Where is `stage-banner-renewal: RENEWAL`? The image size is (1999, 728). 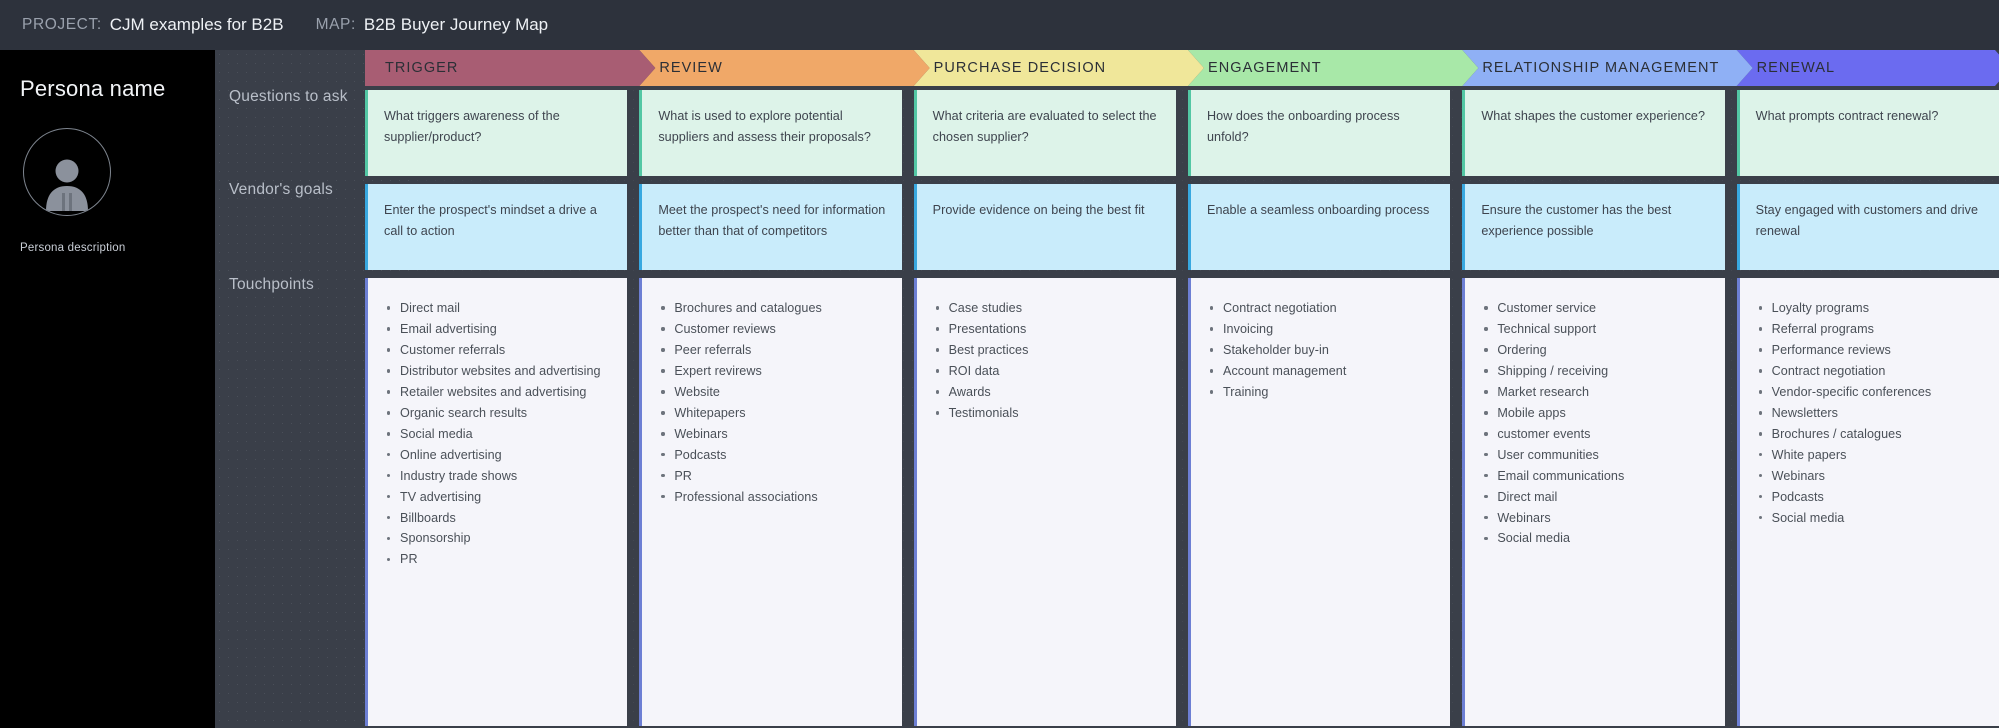
stage-banner-renewal: RENEWAL is located at coordinates (1868, 68).